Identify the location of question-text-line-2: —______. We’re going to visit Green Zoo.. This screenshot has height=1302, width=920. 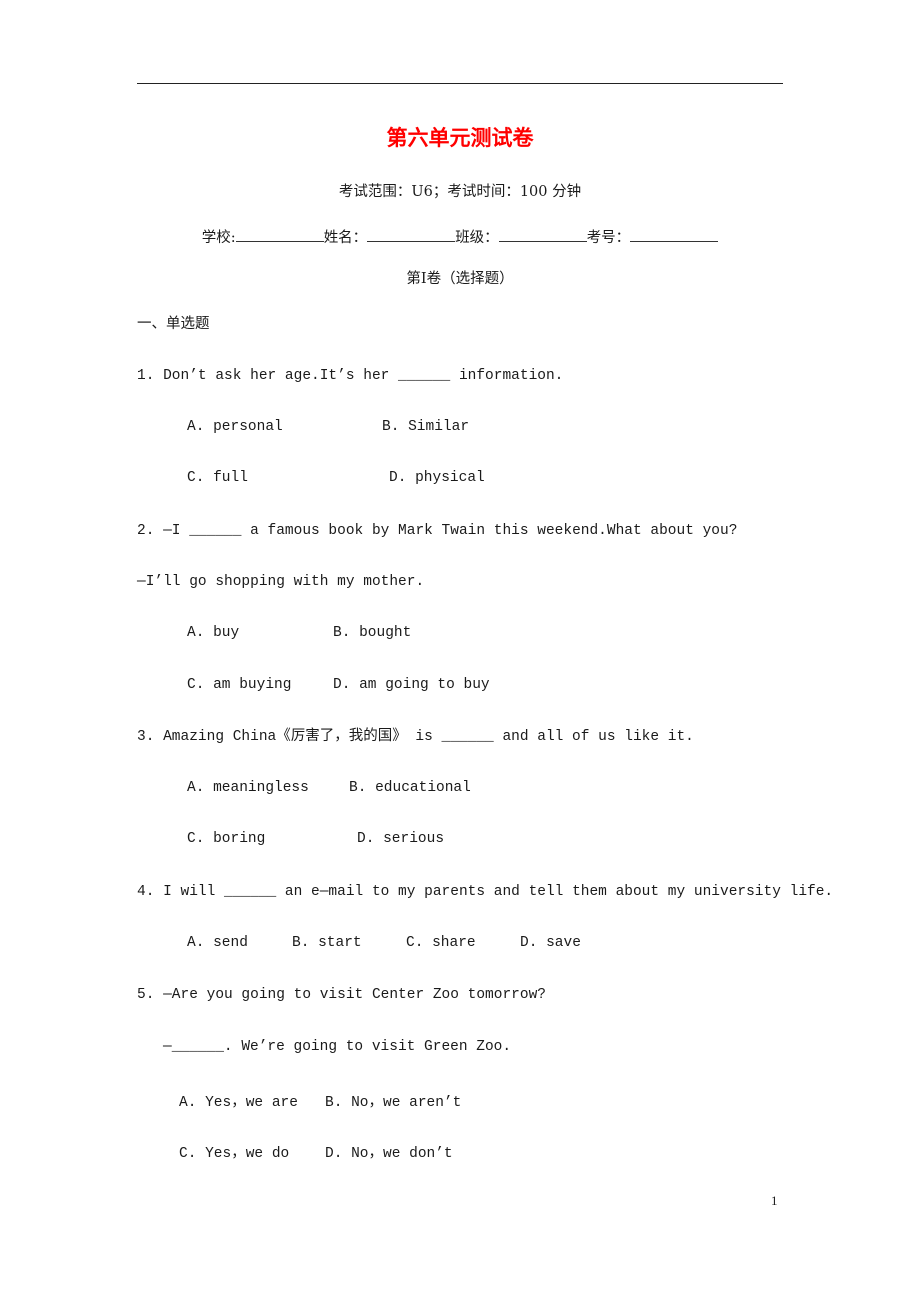
(337, 1047).